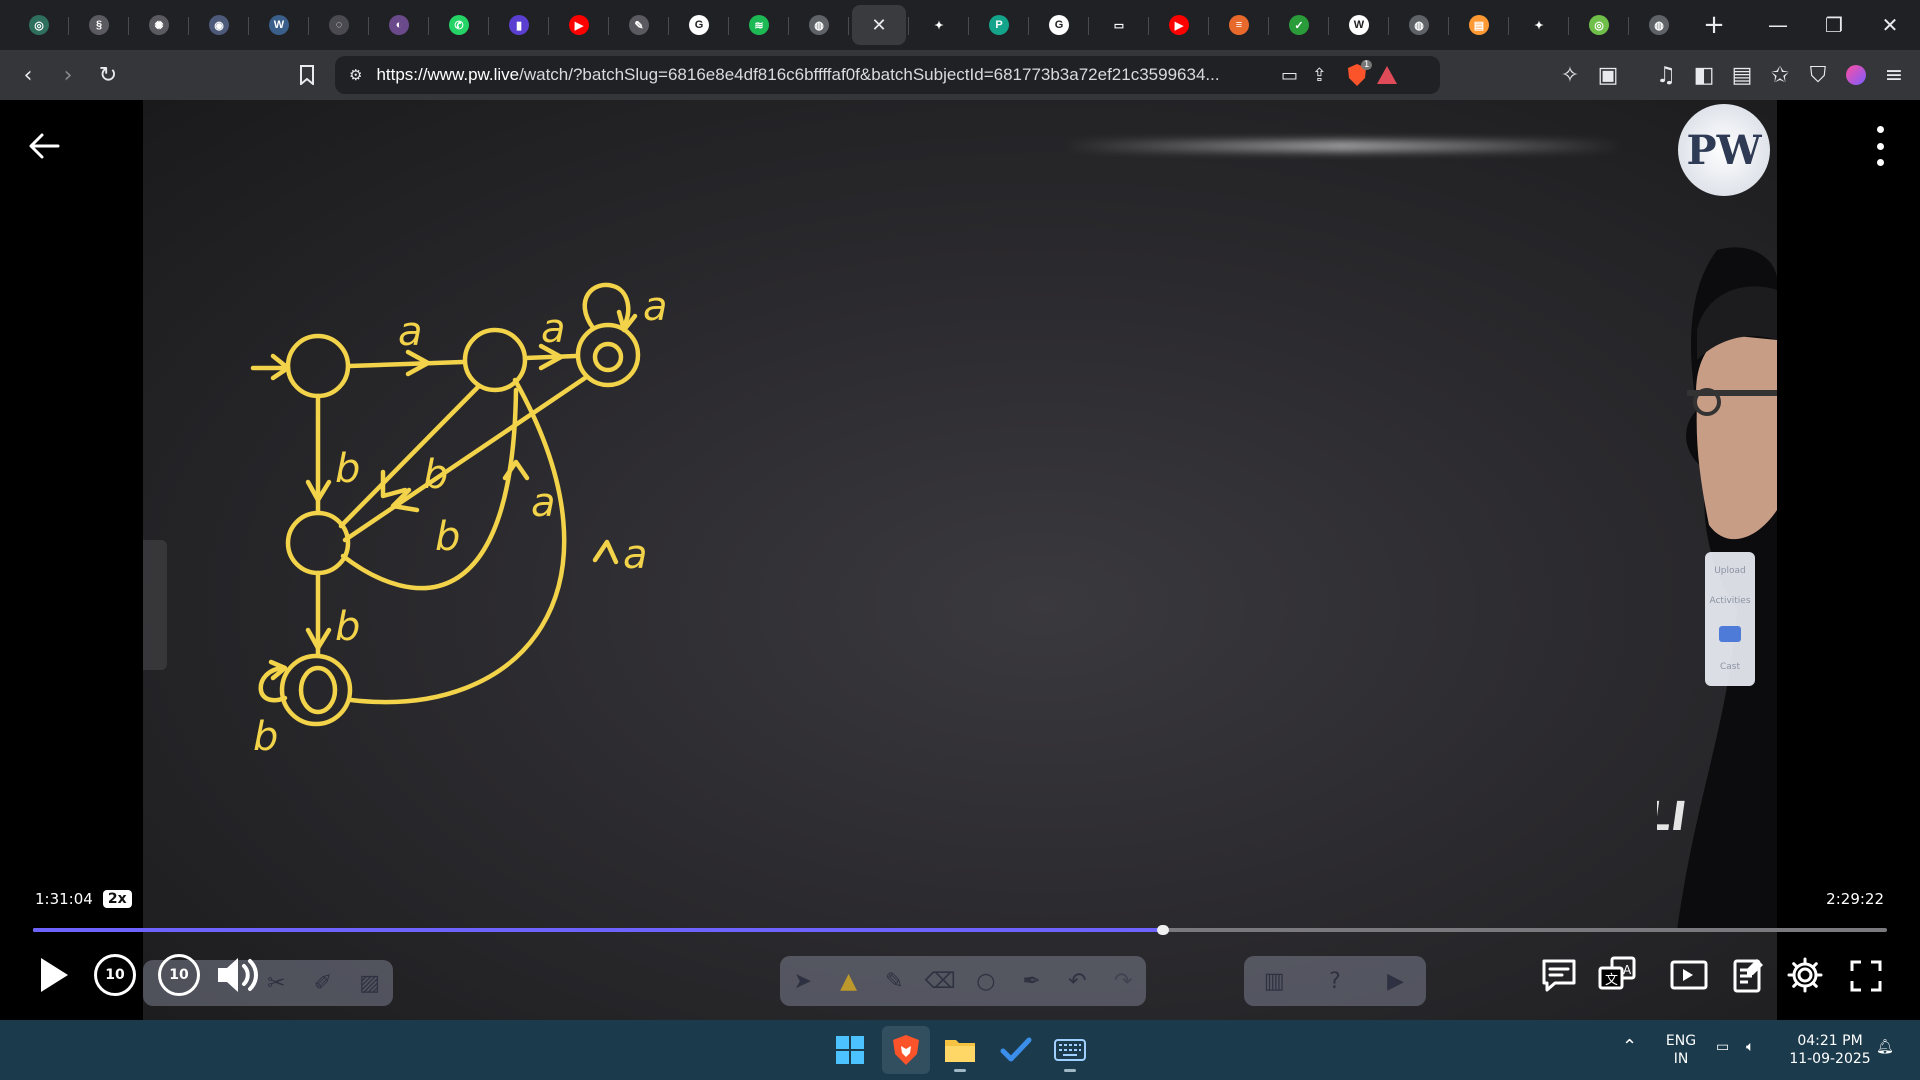 The width and height of the screenshot is (1920, 1080). Describe the element at coordinates (1357, 75) in the screenshot. I see `brave-shields-icon: 1` at that location.